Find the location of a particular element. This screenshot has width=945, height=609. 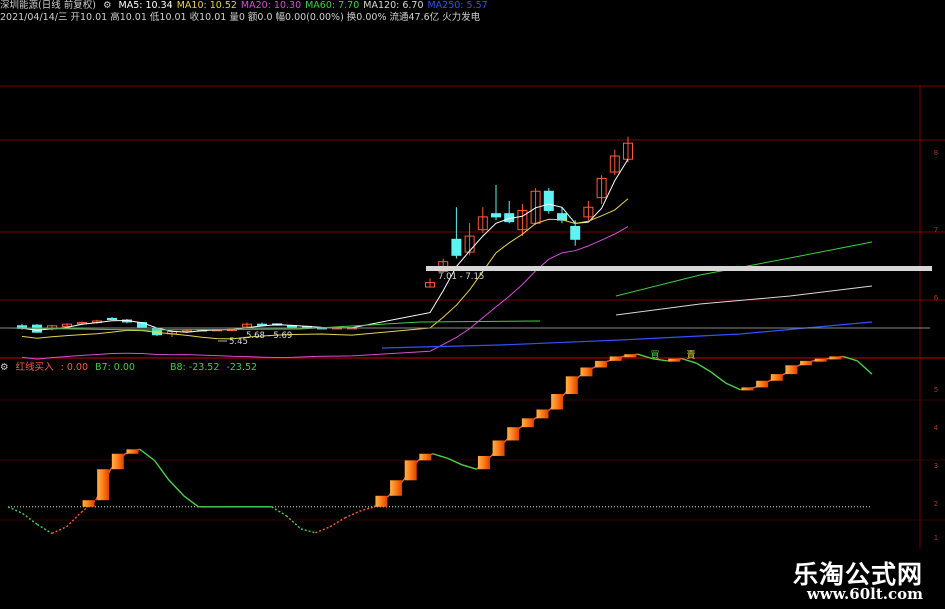

ma250-line is located at coordinates (627, 335).